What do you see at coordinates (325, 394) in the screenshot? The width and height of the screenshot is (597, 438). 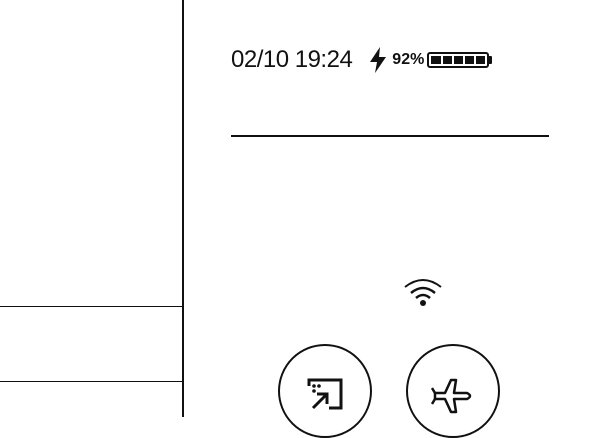 I see `screen-cast-icon` at bounding box center [325, 394].